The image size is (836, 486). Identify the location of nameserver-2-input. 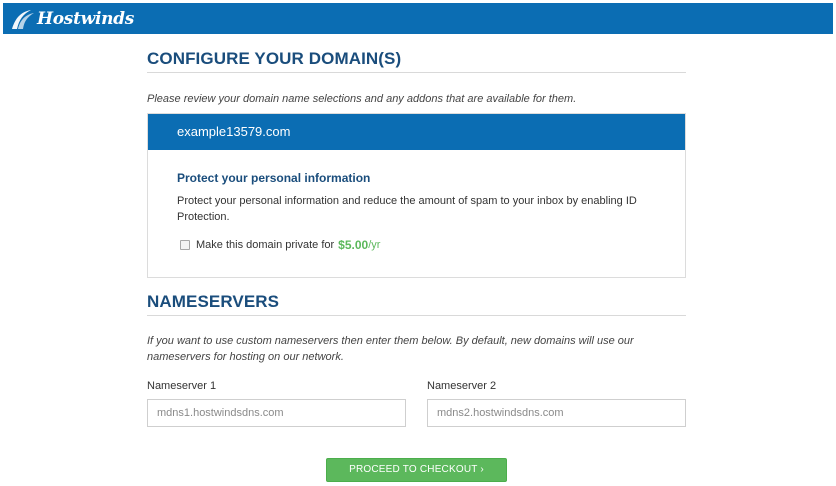
(556, 413).